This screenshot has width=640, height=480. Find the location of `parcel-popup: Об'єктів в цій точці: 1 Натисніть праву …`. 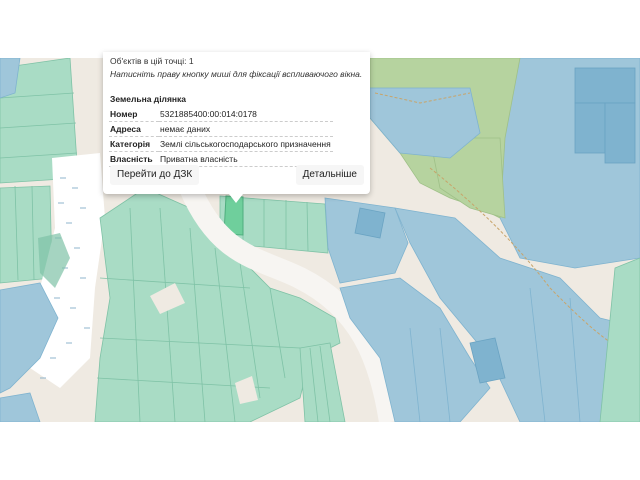

parcel-popup: Об'єктів в цій точці: 1 Натисніть праву … is located at coordinates (236, 123).